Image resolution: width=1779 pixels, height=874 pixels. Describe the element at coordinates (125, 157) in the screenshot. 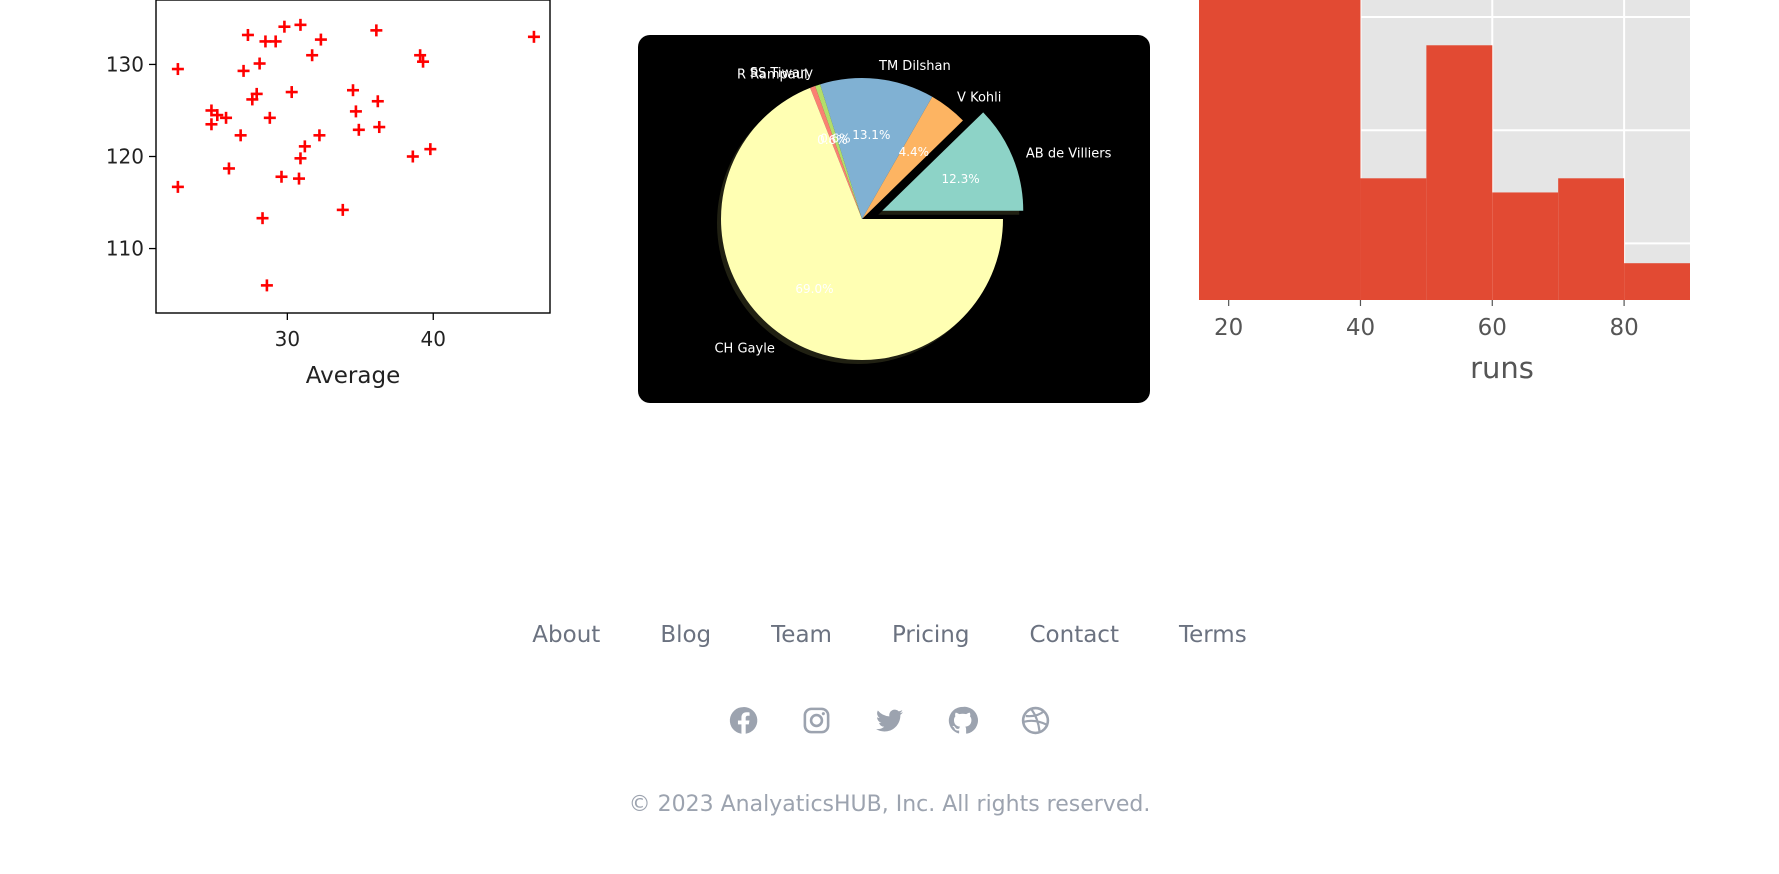

I see `scatter-y-tick-label: 120` at that location.